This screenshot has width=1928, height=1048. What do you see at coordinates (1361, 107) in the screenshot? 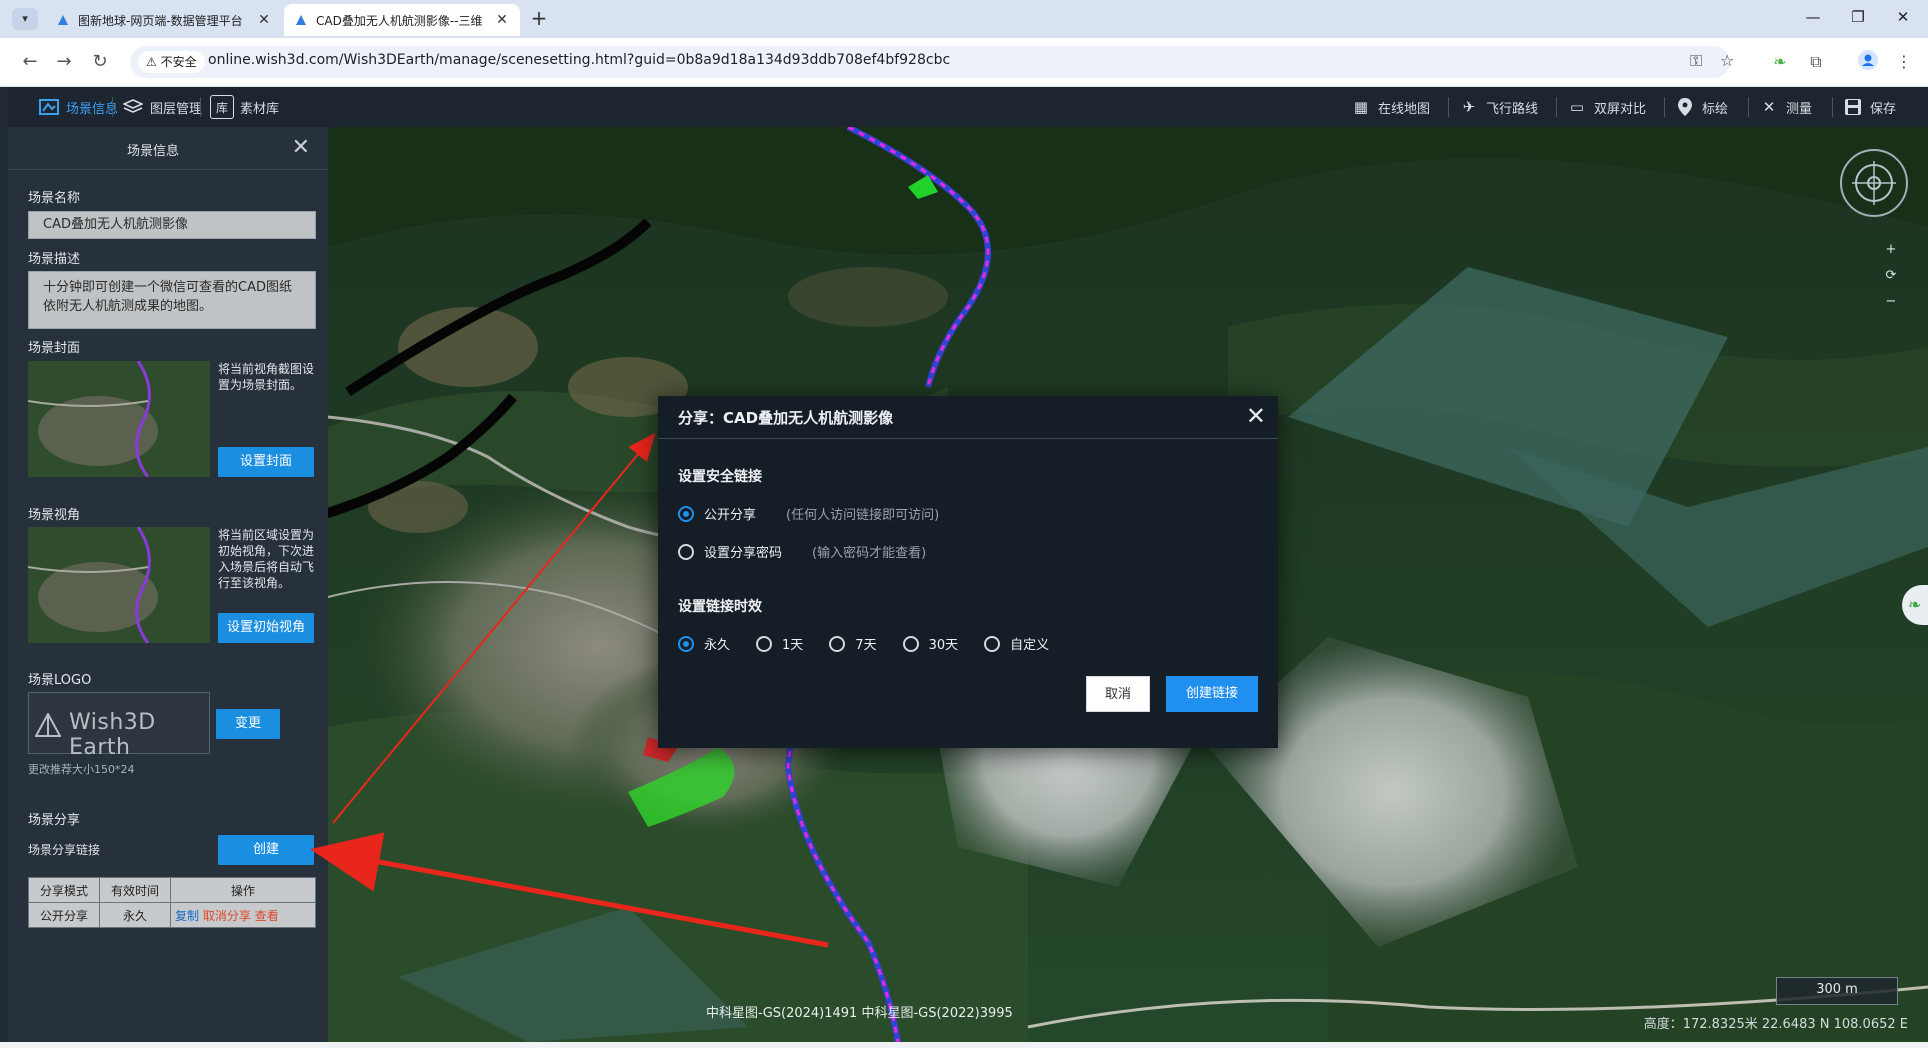
I see `online-map-icon: ▦` at bounding box center [1361, 107].